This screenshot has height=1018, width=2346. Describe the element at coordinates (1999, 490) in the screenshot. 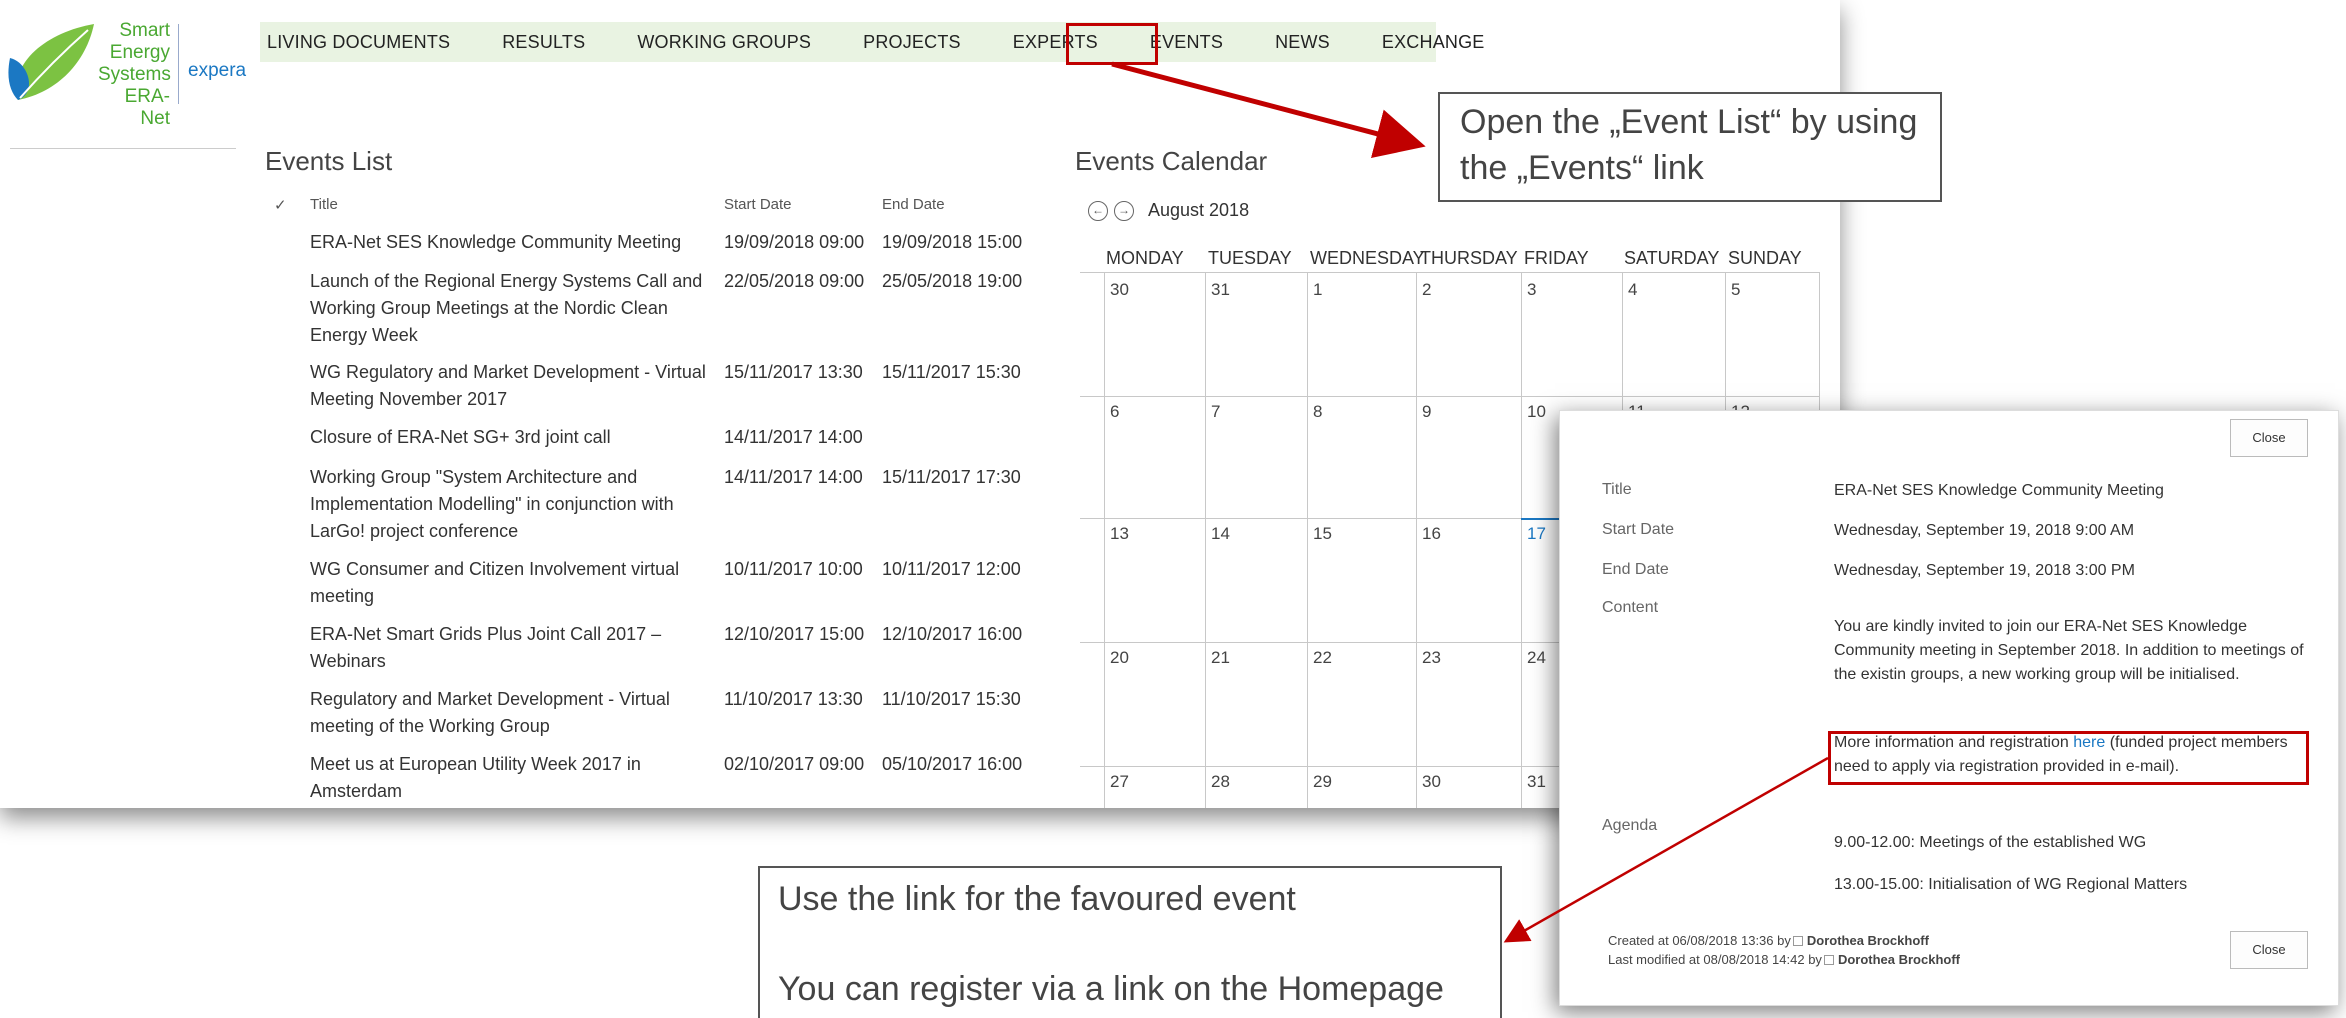

I see `event-title-value: ERA-Net SES Knowledge Community Meeting` at that location.